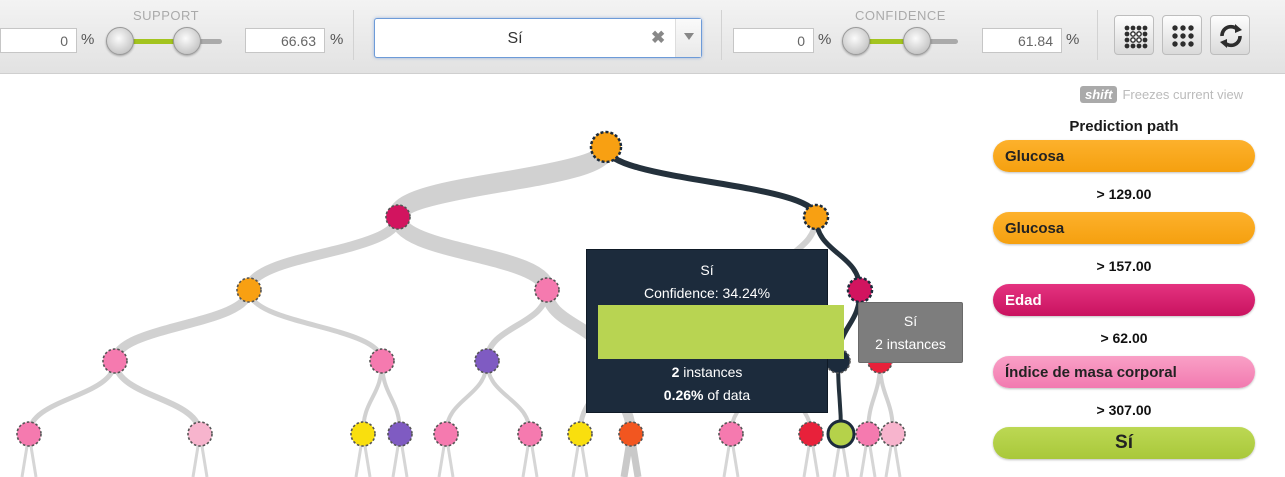  What do you see at coordinates (1124, 443) in the screenshot?
I see `path-prediction-badge: Sí` at bounding box center [1124, 443].